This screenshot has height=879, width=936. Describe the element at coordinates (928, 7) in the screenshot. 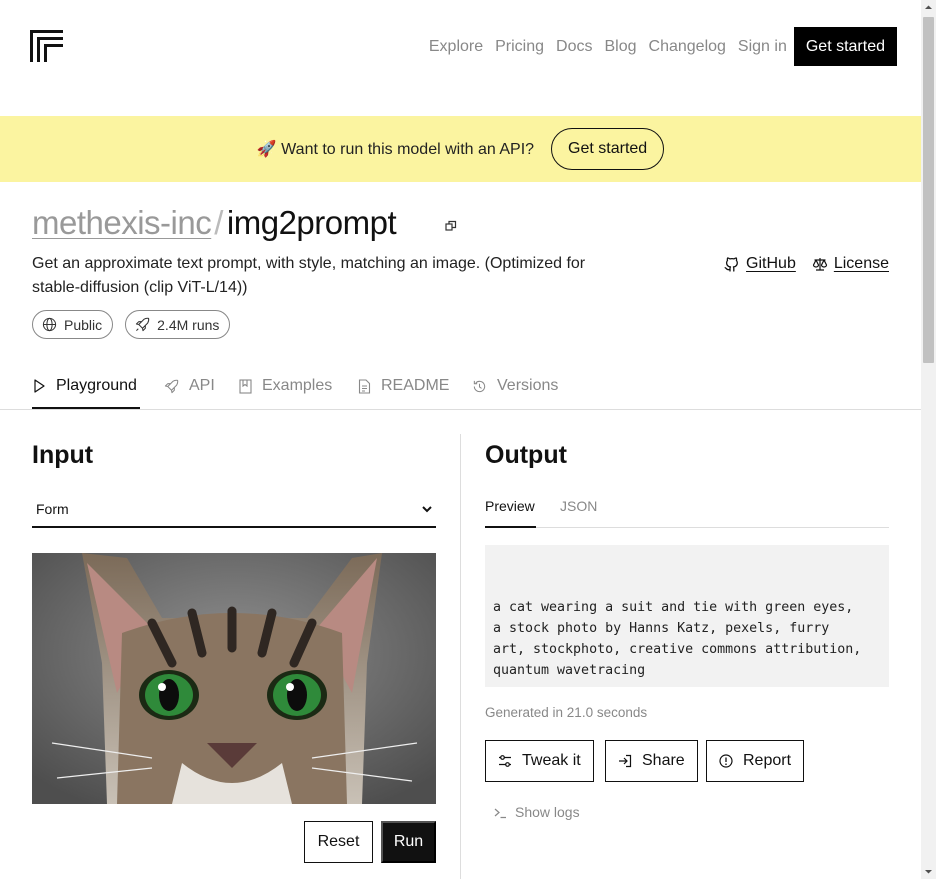

I see `scroll-up-arrow-icon` at that location.